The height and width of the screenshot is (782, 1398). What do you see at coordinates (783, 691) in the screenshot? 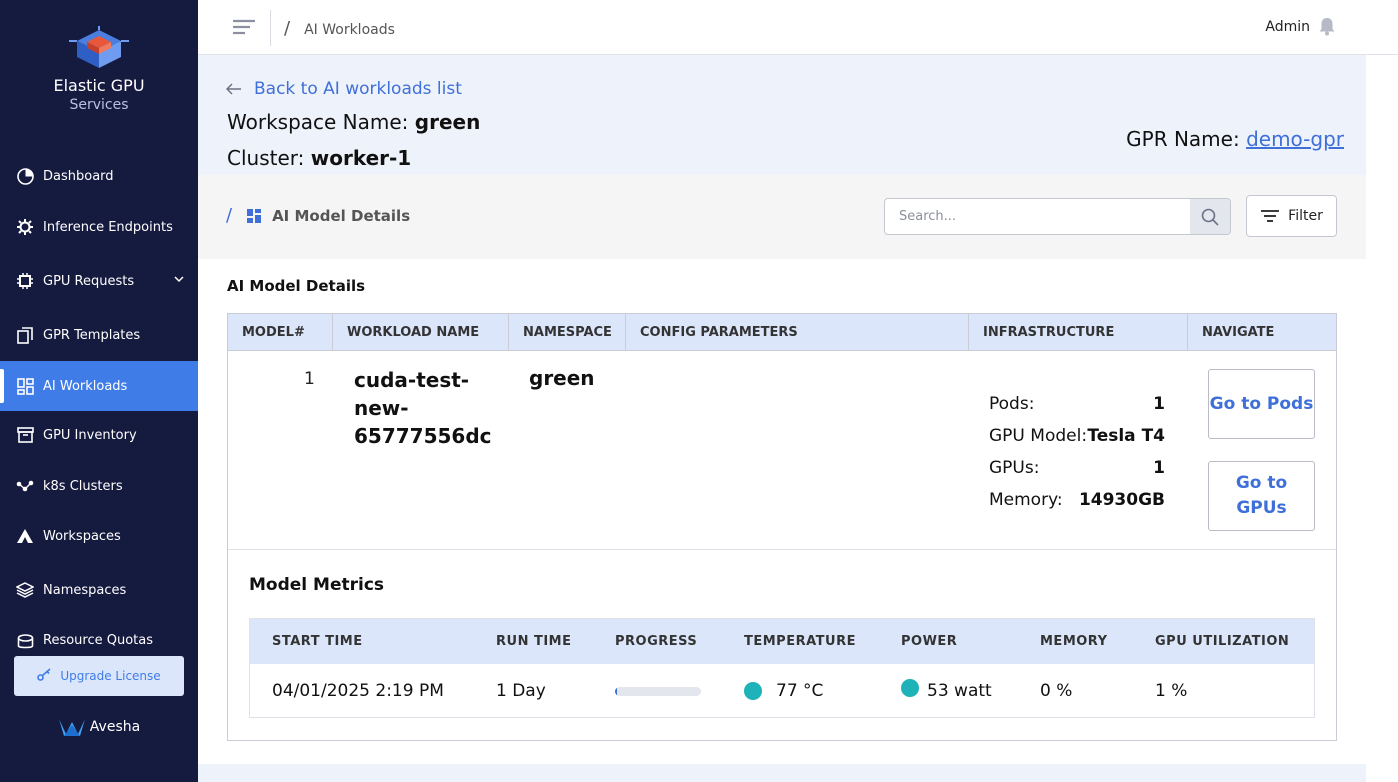
I see `temperature-cell: 77 °C` at bounding box center [783, 691].